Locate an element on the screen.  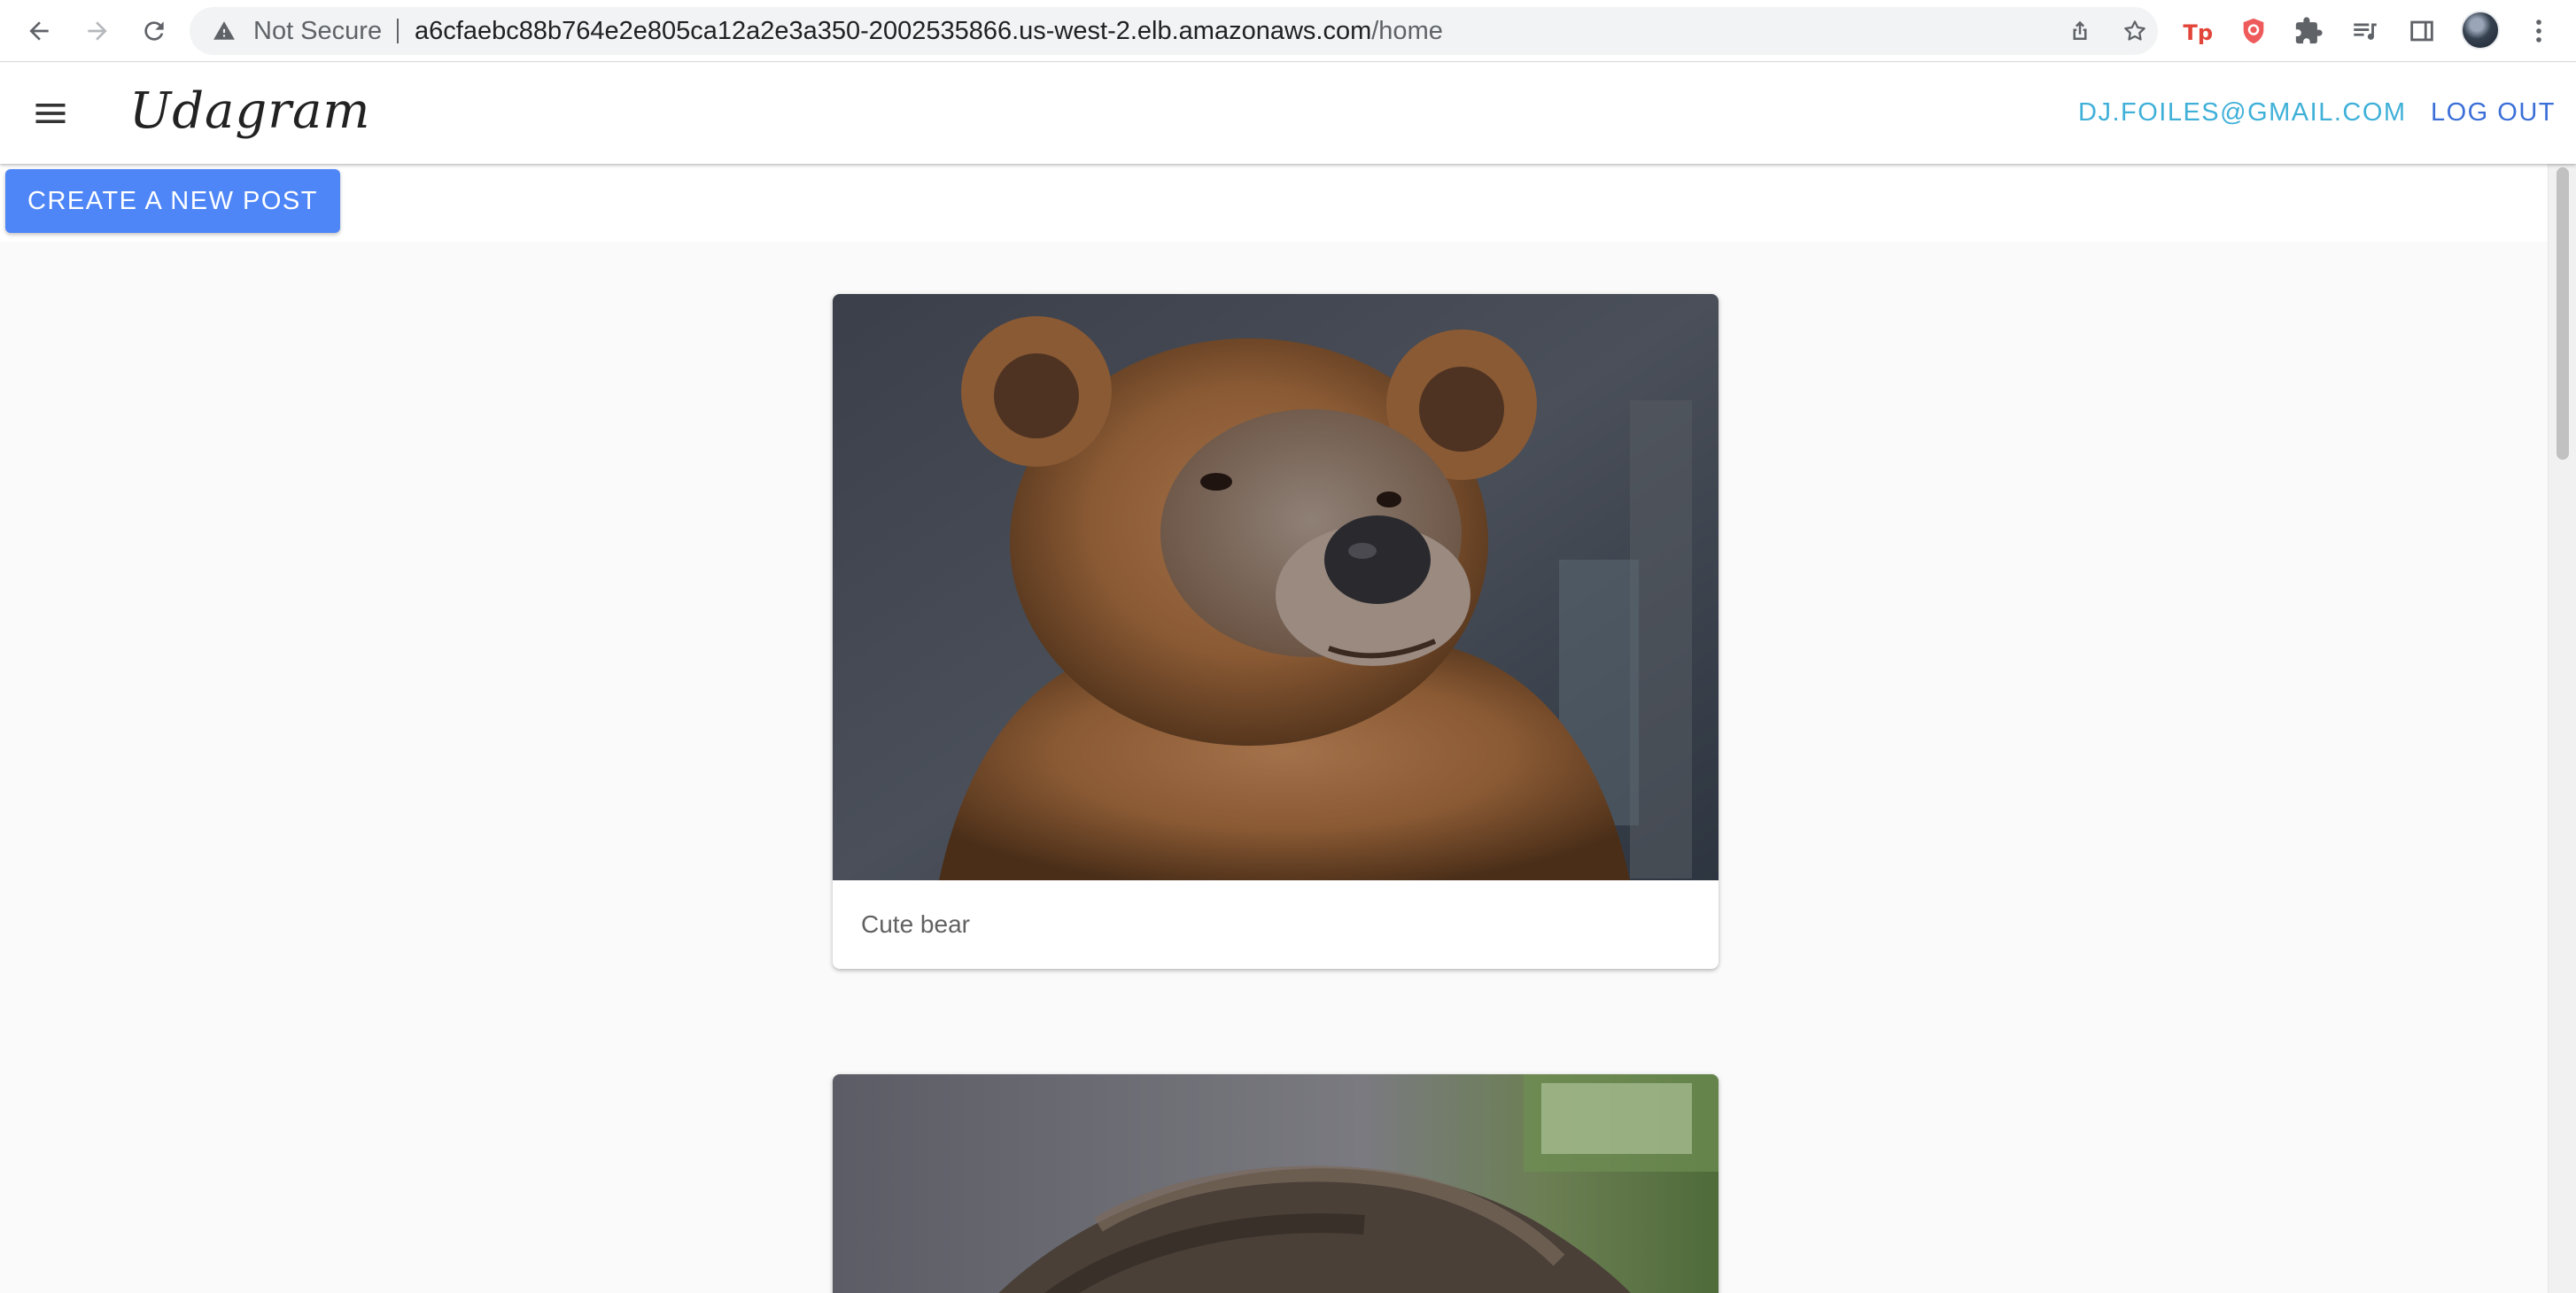
side-panel-button is located at coordinates (2422, 31).